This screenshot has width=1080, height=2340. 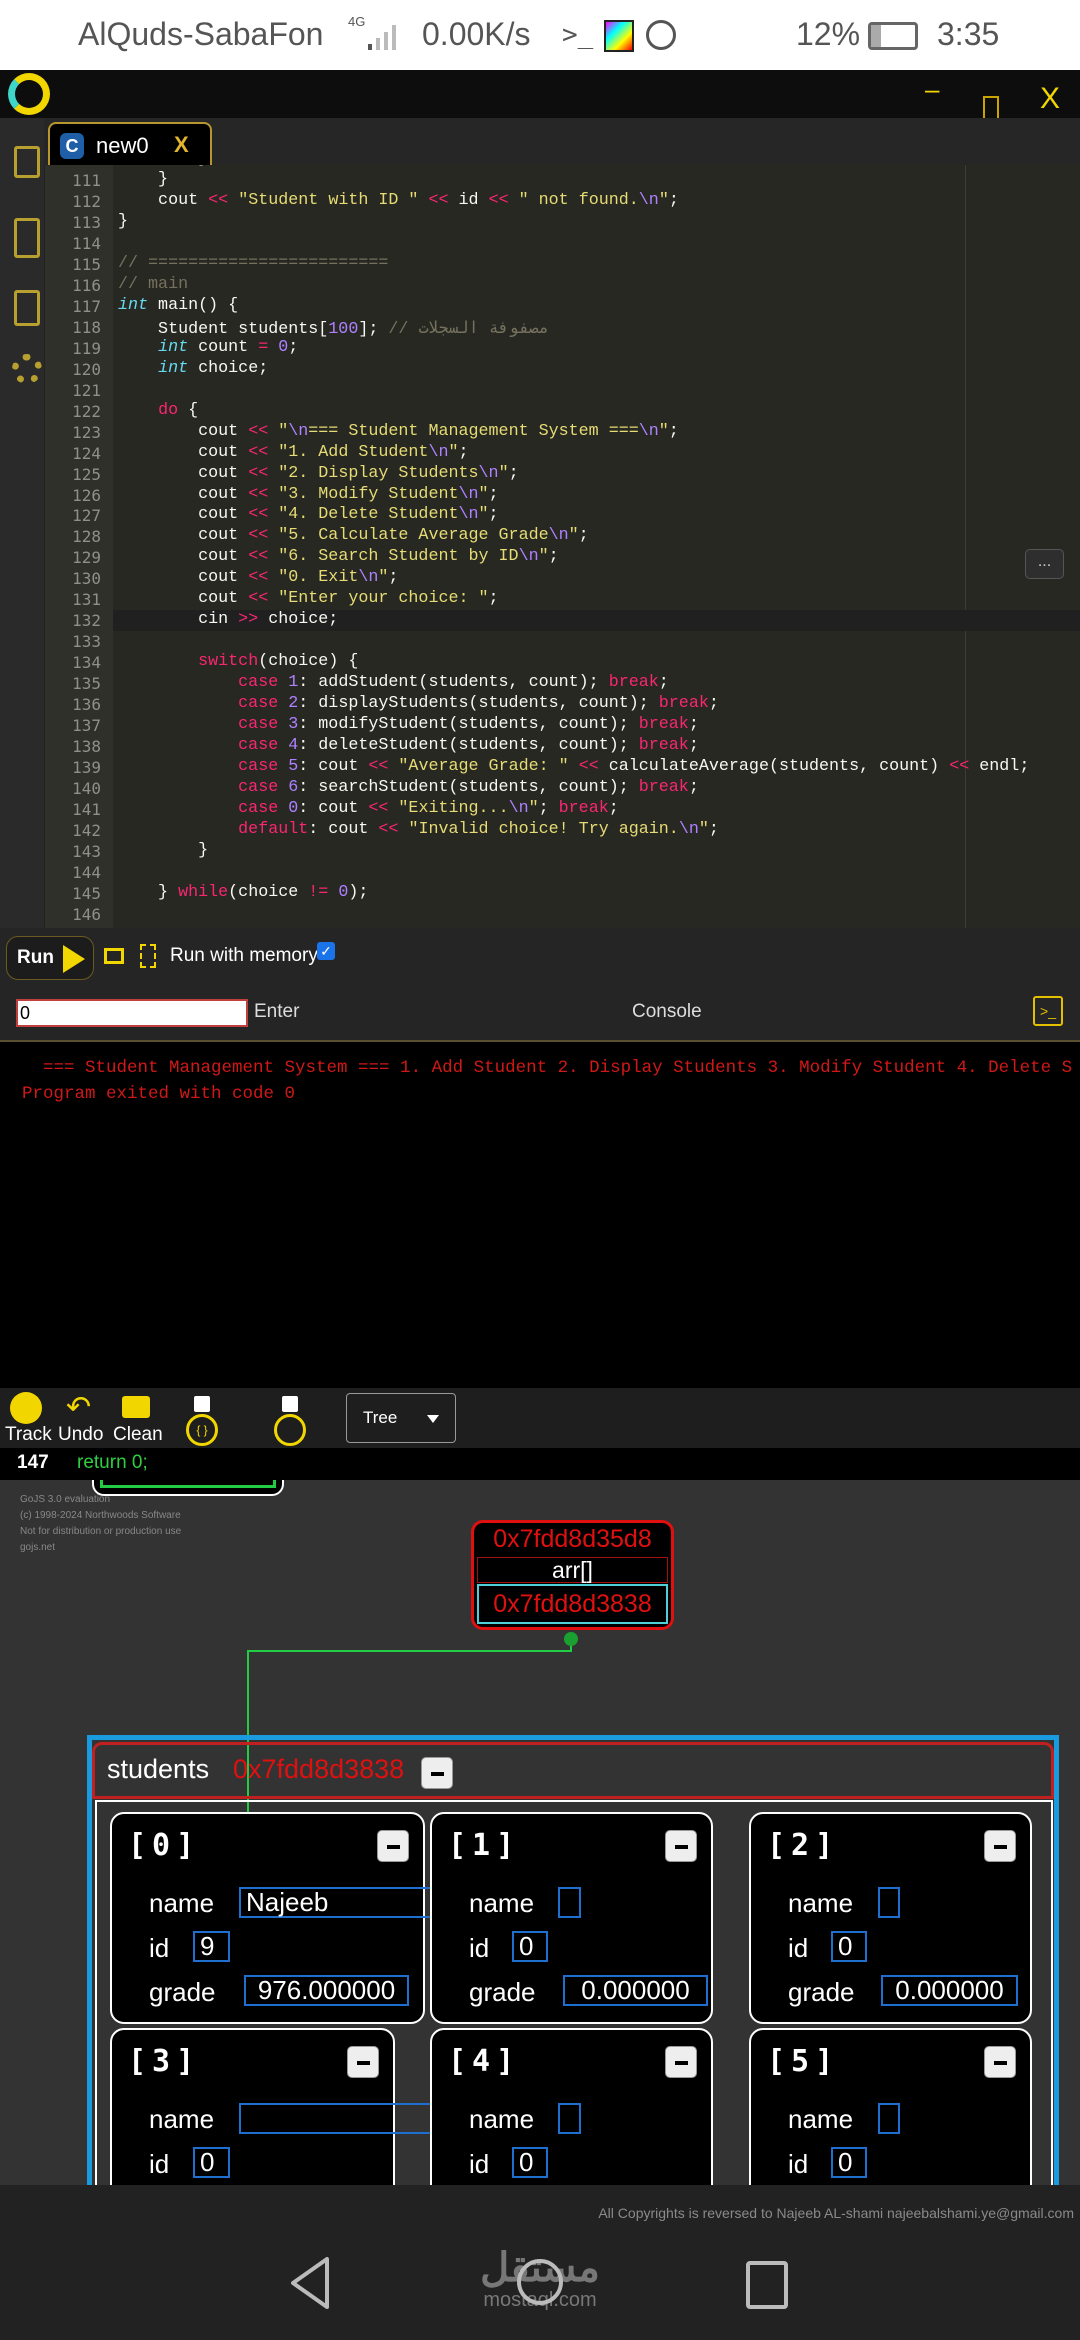 I want to click on open-file-icon, so click(x=27, y=308).